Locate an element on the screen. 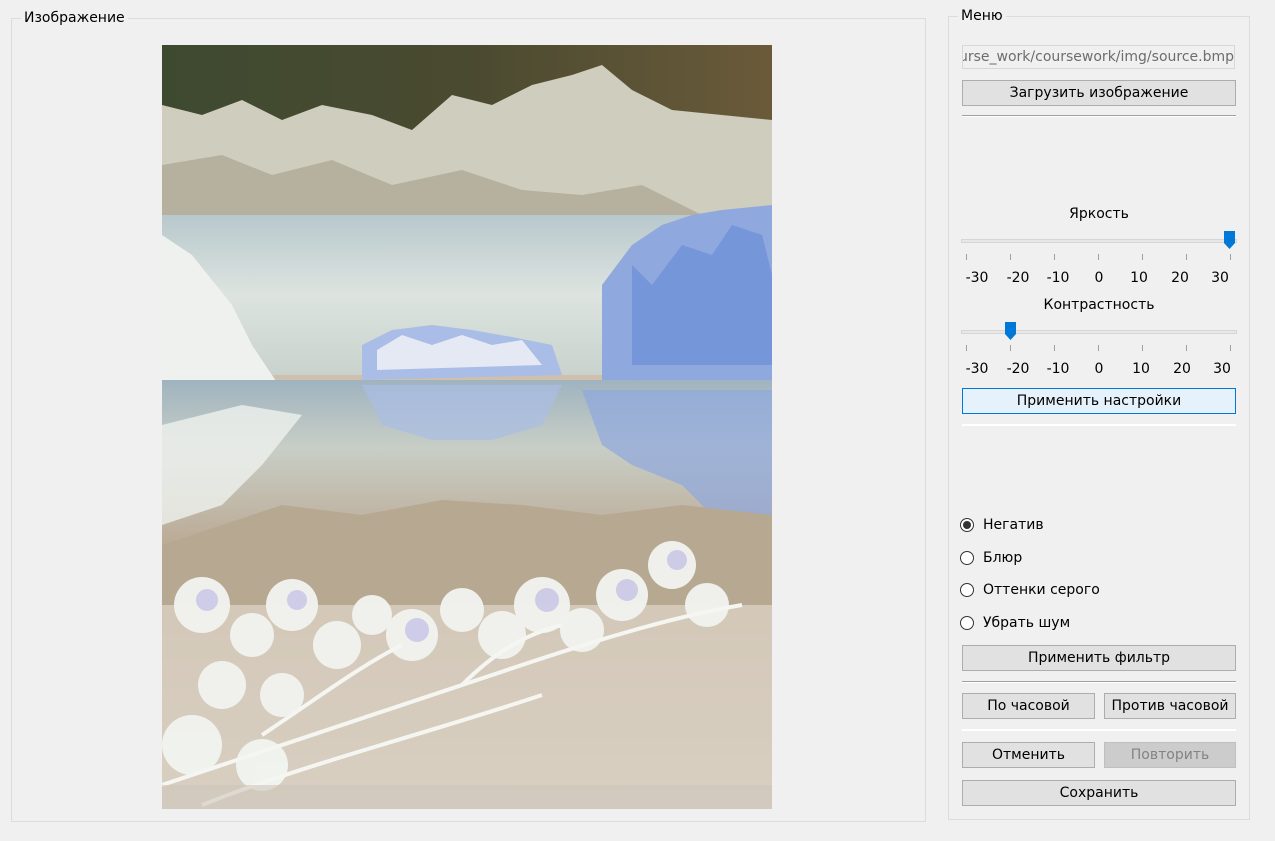 The width and height of the screenshot is (1275, 841). filter-denoise-option: Убрать шум is located at coordinates (1015, 623).